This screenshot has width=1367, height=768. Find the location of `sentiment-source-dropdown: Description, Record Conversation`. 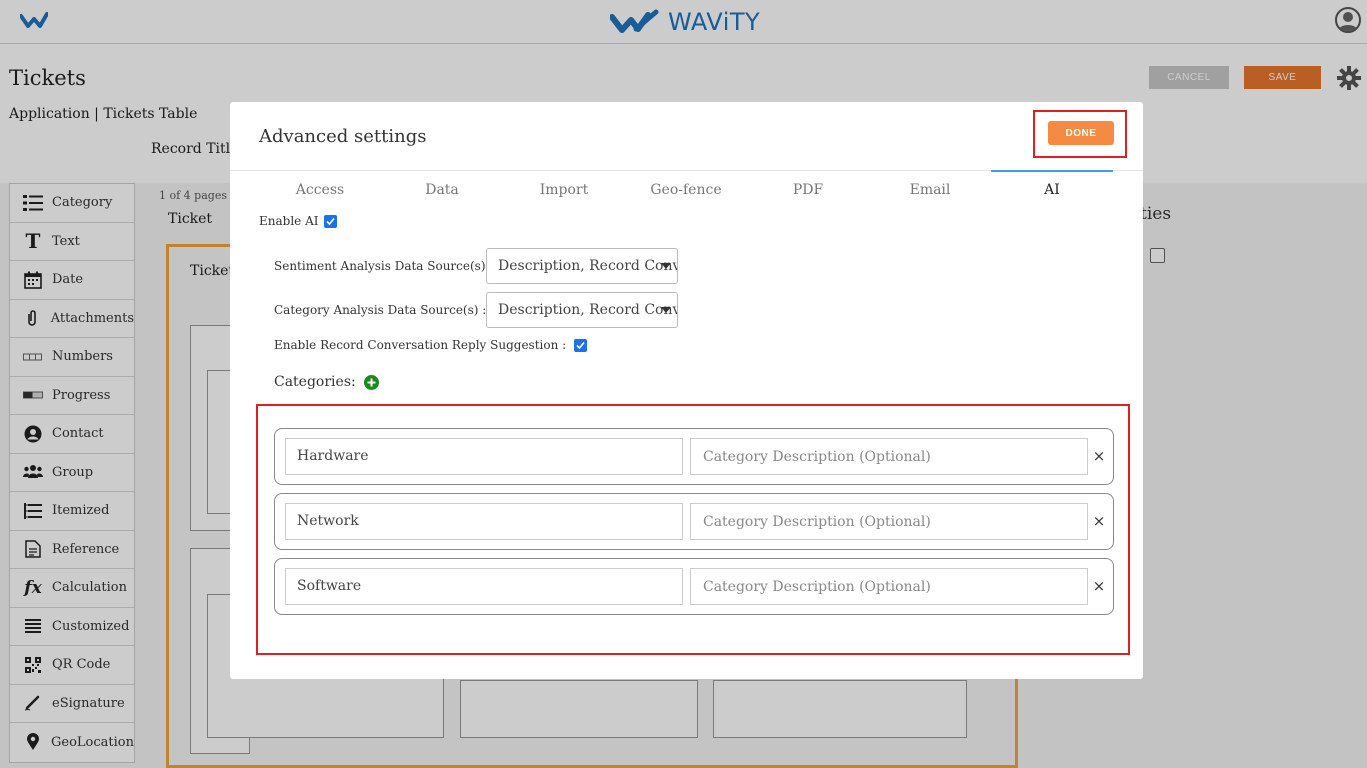

sentiment-source-dropdown: Description, Record Conversation is located at coordinates (582, 266).